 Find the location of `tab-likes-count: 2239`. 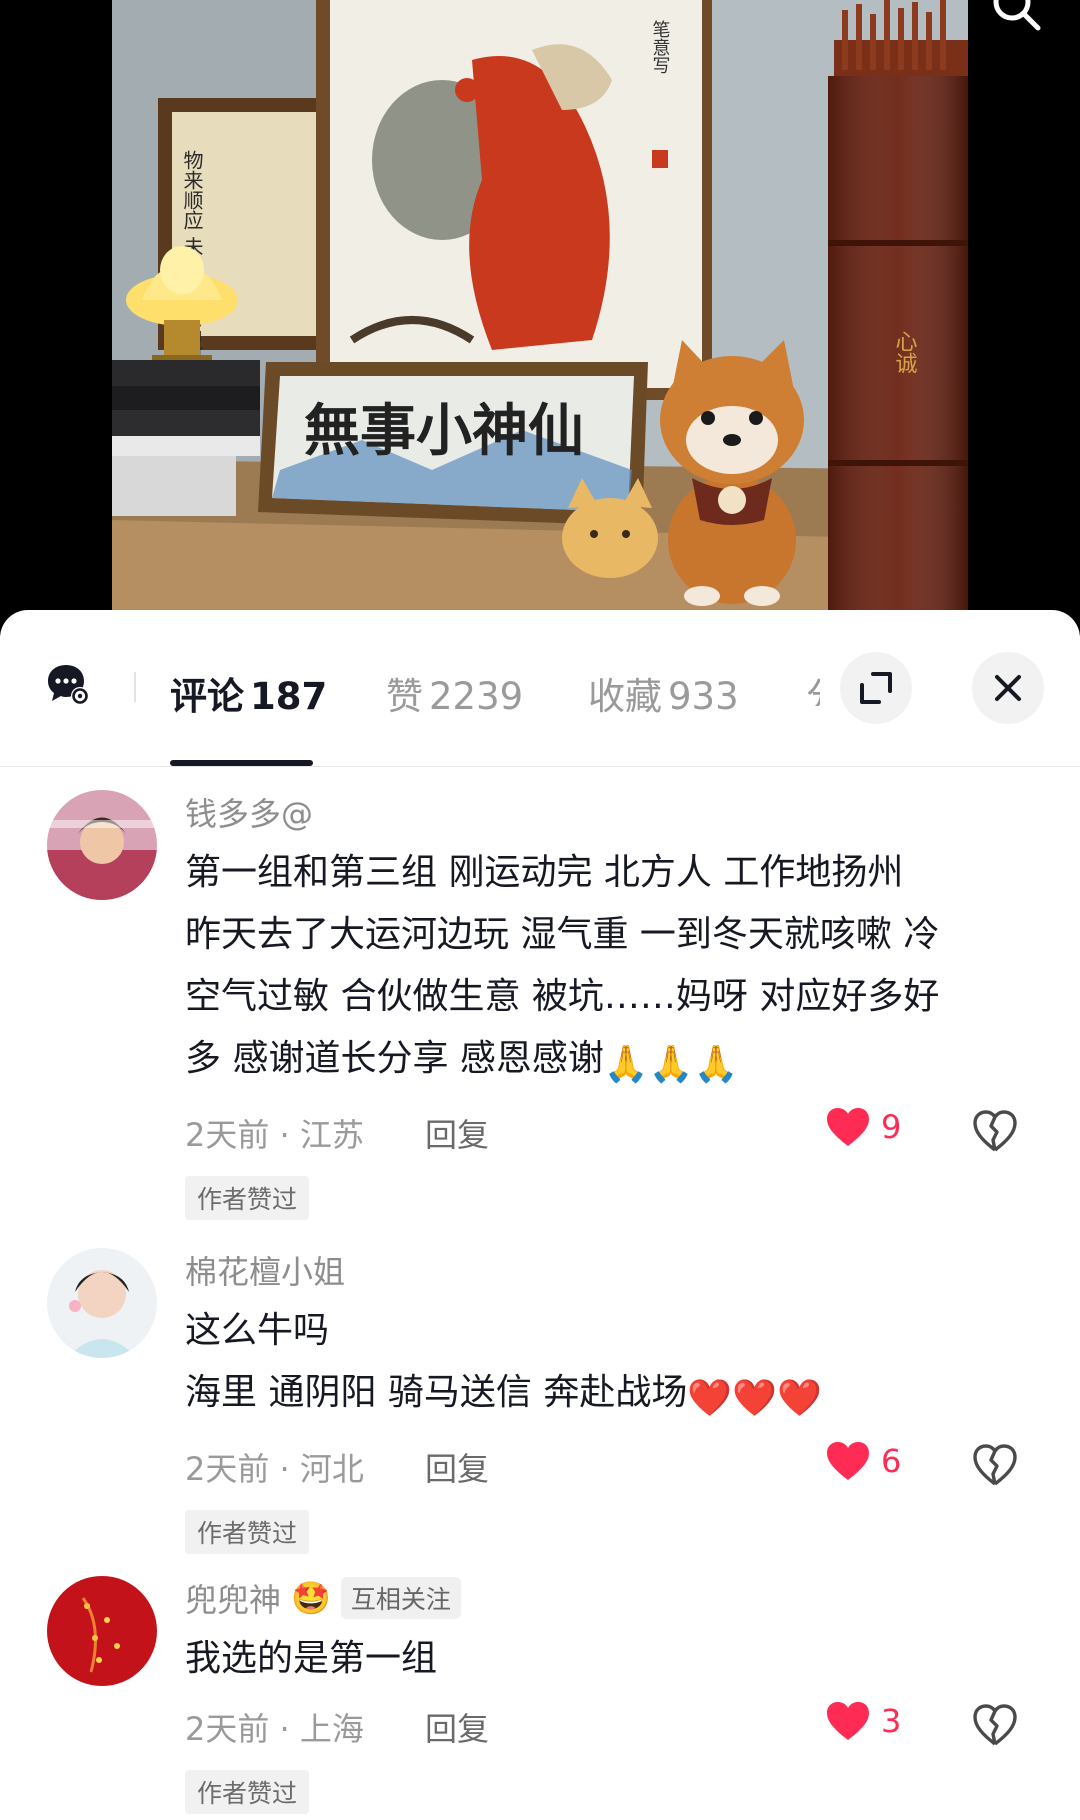

tab-likes-count: 2239 is located at coordinates (476, 696).